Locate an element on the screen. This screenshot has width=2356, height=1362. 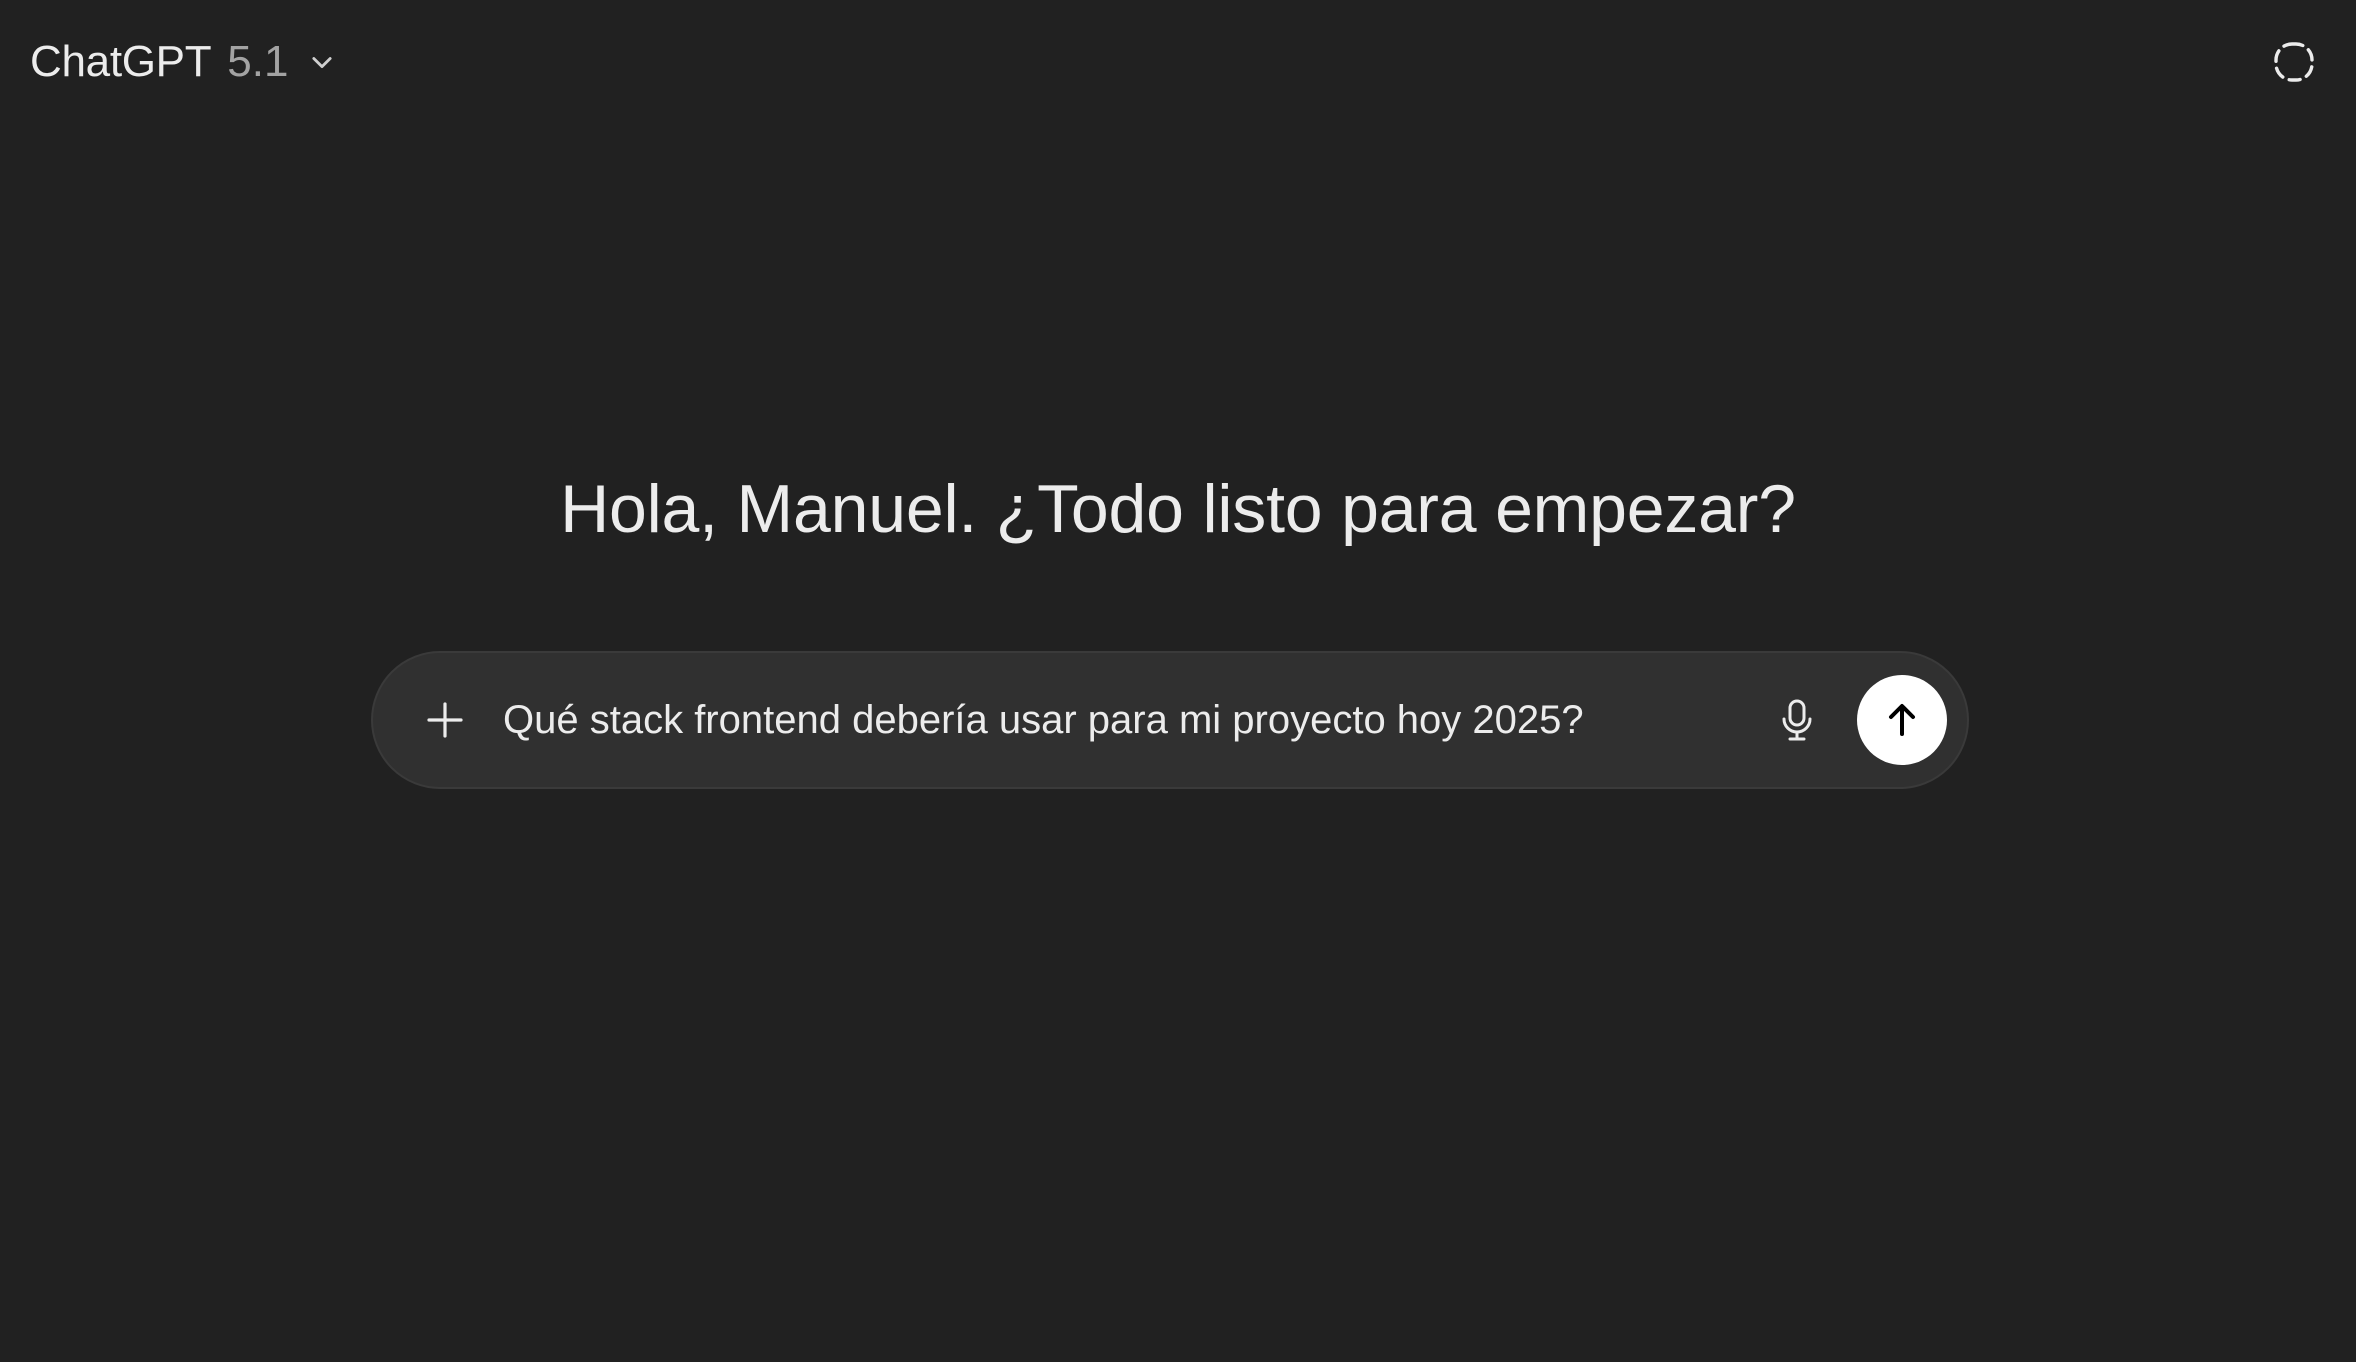
plus-icon is located at coordinates (445, 720).